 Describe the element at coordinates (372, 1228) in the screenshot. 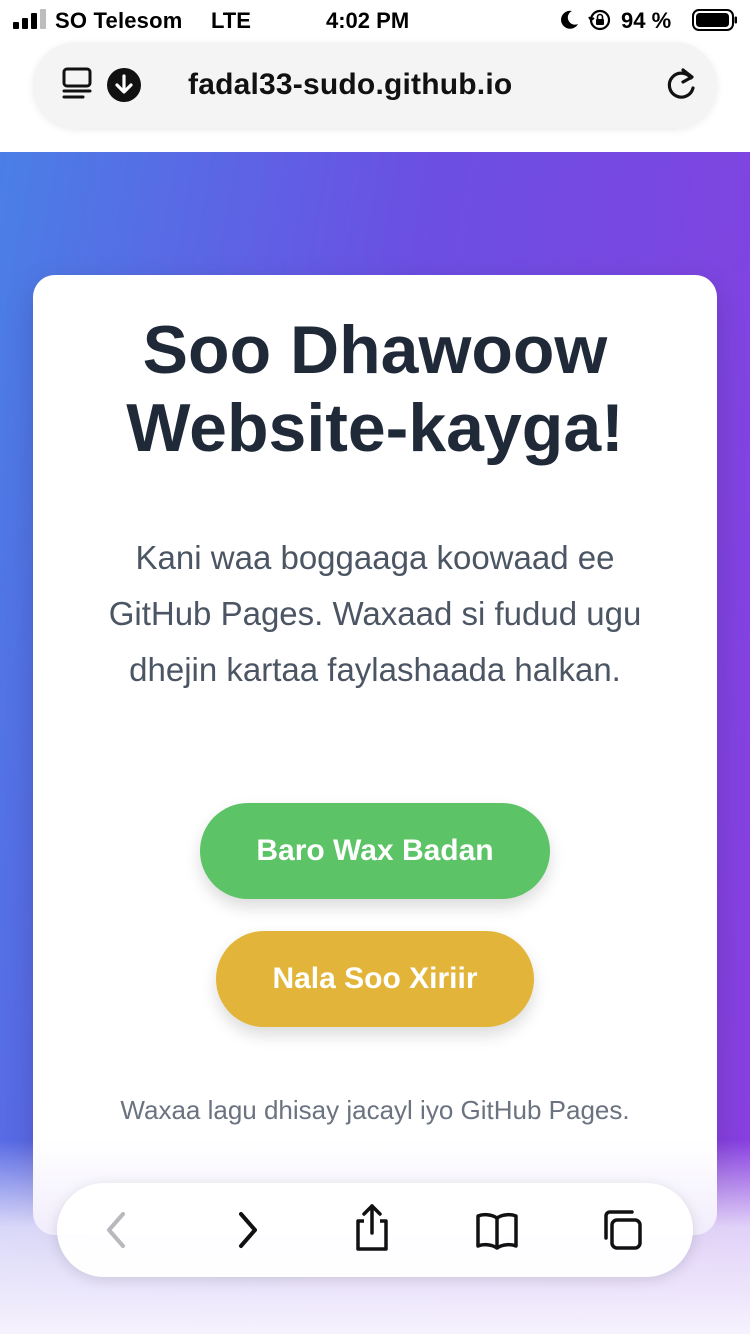

I see `share-icon` at that location.